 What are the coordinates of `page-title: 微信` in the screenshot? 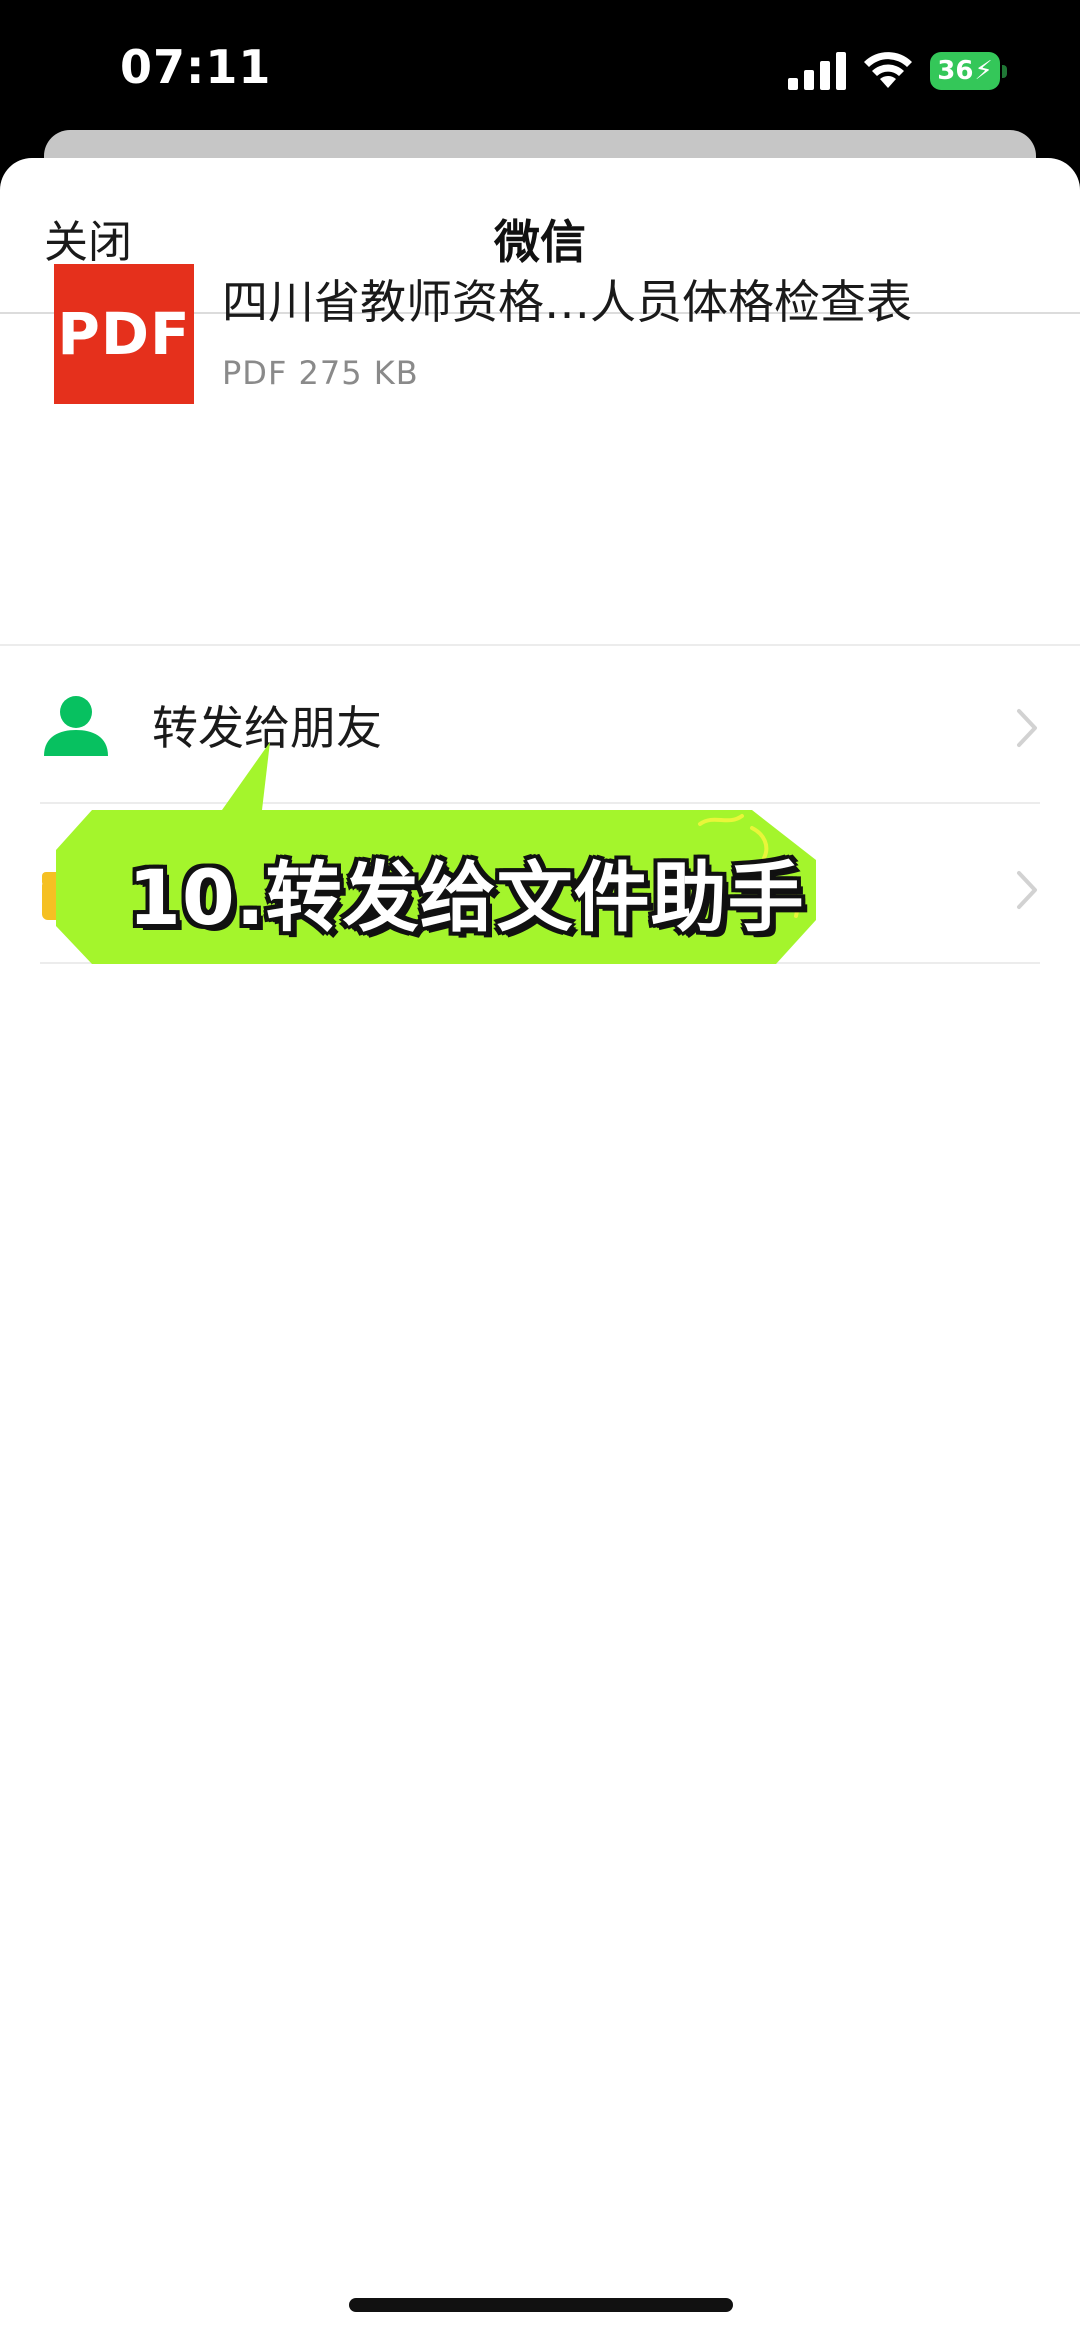 It's located at (540, 242).